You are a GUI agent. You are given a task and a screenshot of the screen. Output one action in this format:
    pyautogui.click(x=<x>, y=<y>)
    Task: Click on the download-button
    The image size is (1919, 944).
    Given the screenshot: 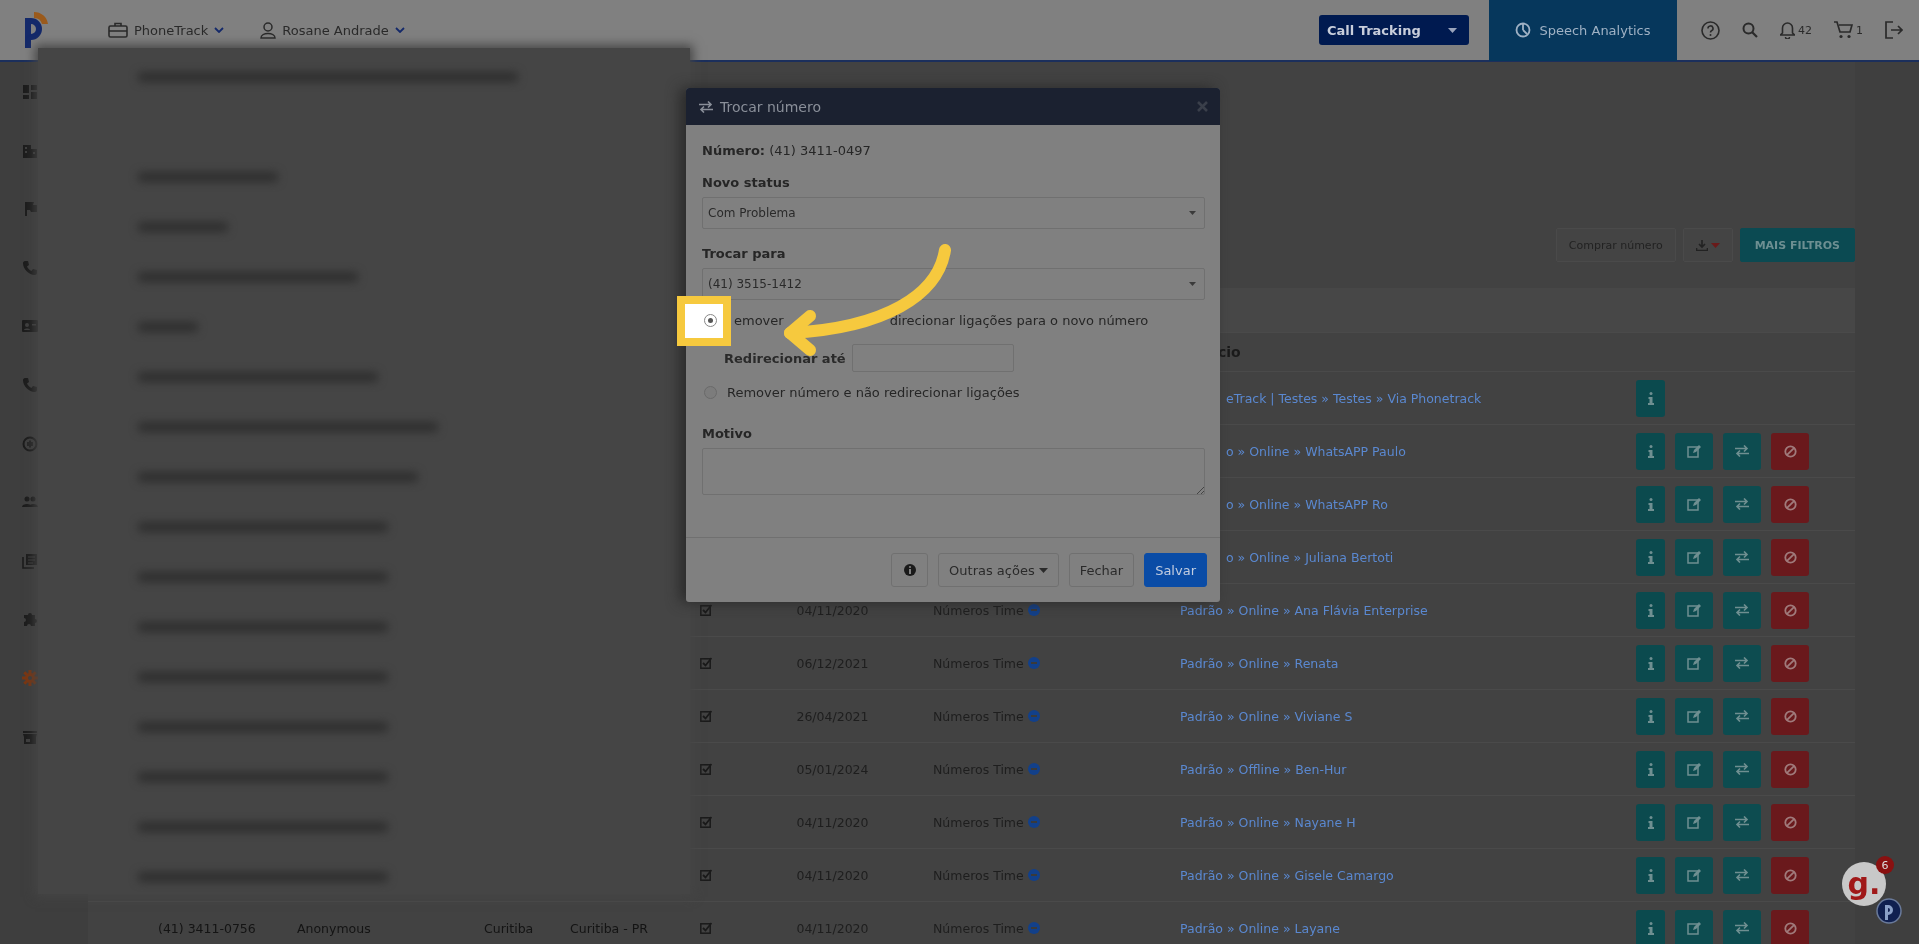 What is the action you would take?
    pyautogui.click(x=1707, y=245)
    